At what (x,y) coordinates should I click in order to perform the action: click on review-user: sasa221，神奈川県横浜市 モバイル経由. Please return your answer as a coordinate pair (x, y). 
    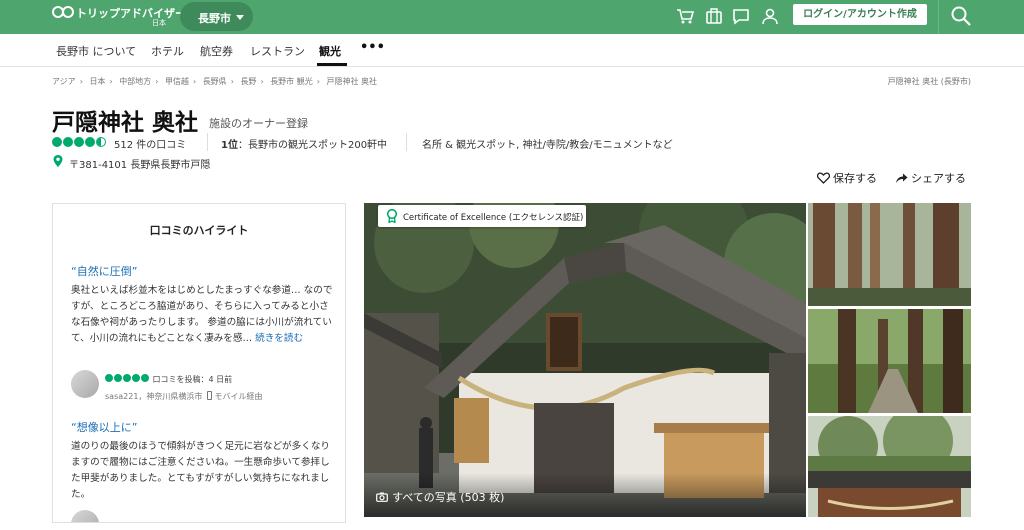
    Looking at the image, I should click on (184, 396).